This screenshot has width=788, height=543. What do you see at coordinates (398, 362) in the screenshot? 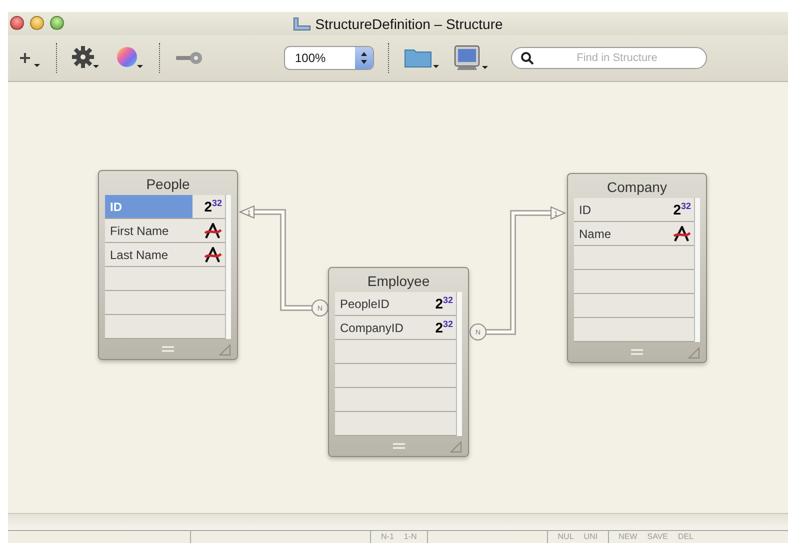
I see `entity-table: Employee PeopleID 2$^{32}$ CompanyID 2$^{32}$` at bounding box center [398, 362].